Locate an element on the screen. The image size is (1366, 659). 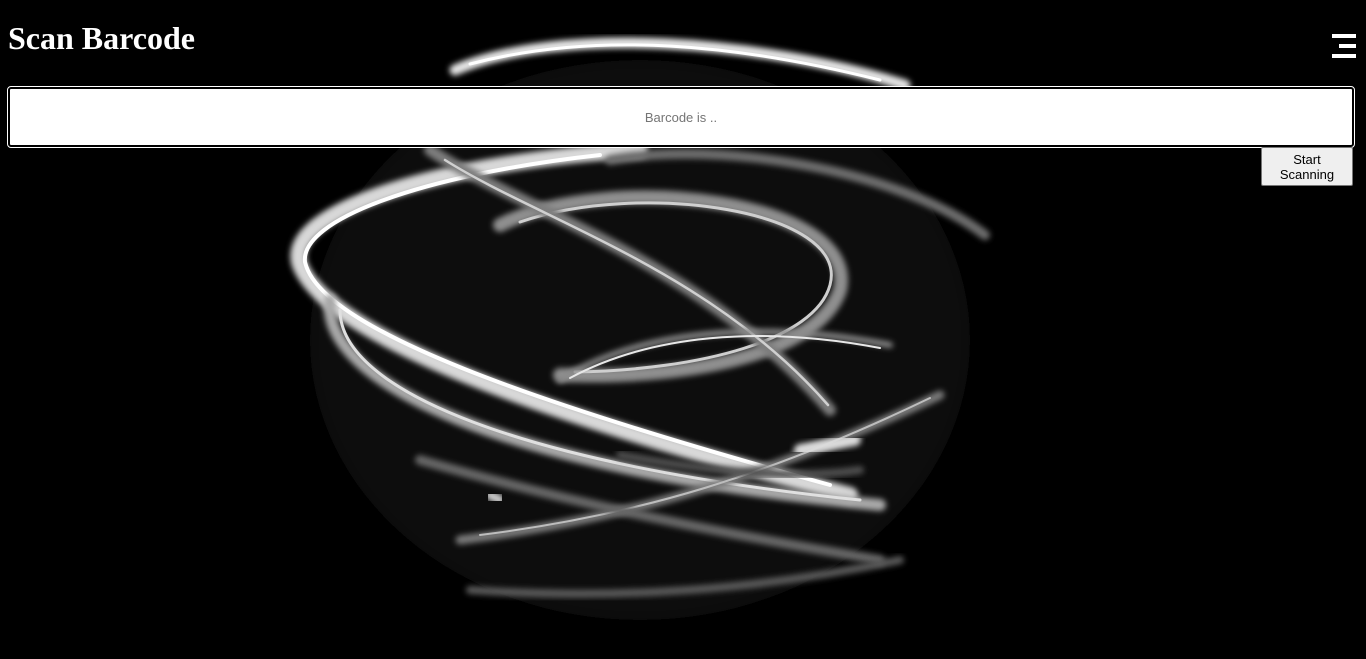
menu-bar-middle is located at coordinates (1347, 46).